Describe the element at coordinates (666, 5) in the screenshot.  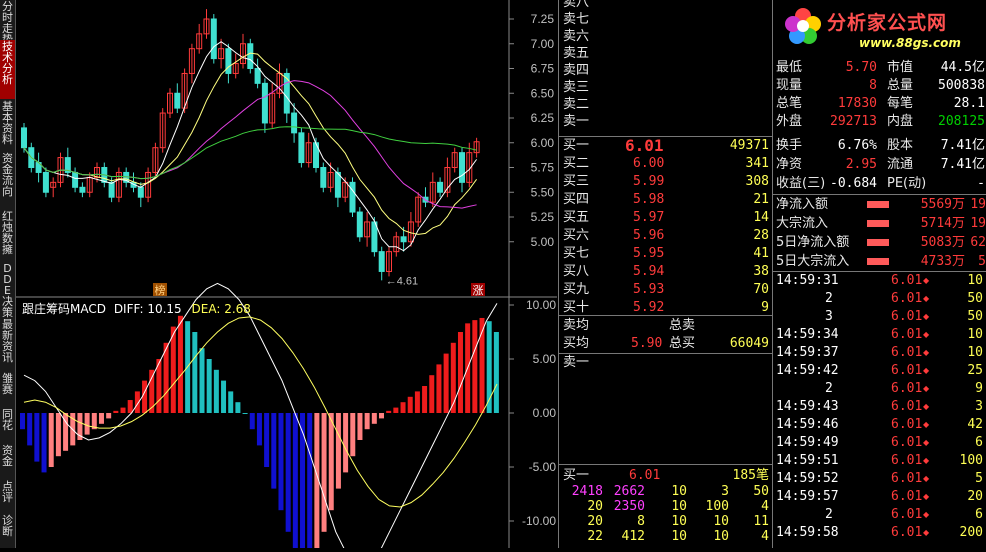
I see `sell-level-row: 卖八` at that location.